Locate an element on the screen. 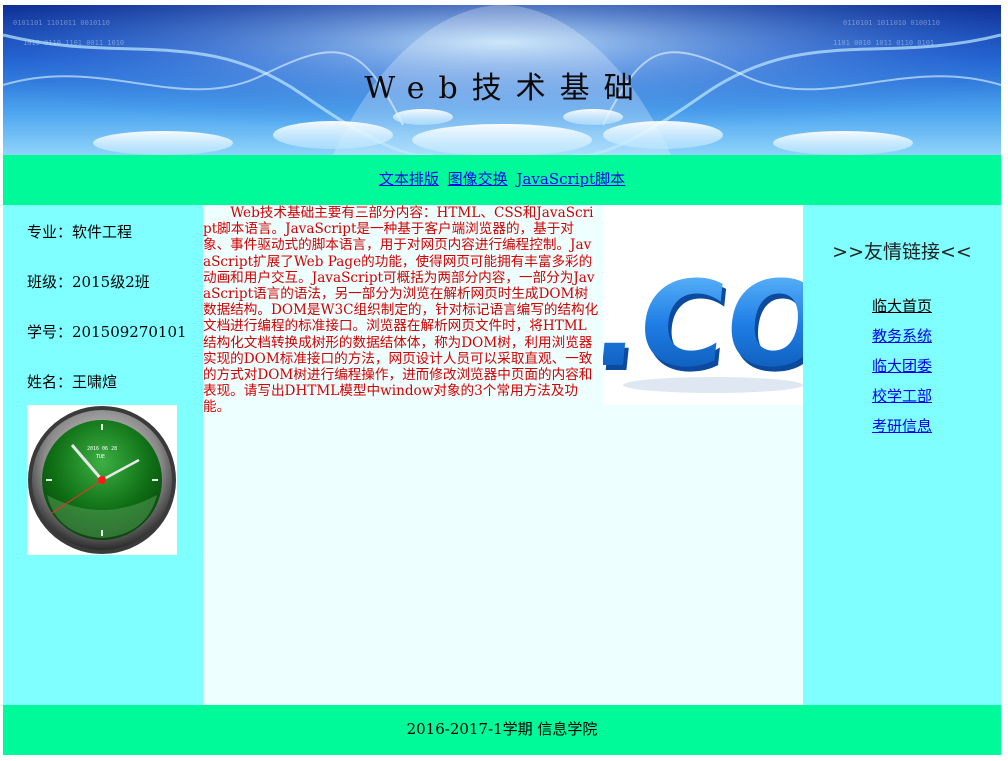  links-title: >>友情链接<< is located at coordinates (902, 252).